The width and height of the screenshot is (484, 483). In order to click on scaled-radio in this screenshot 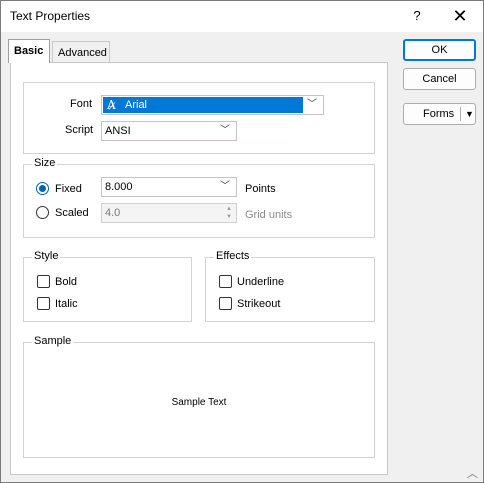, I will do `click(42, 212)`.